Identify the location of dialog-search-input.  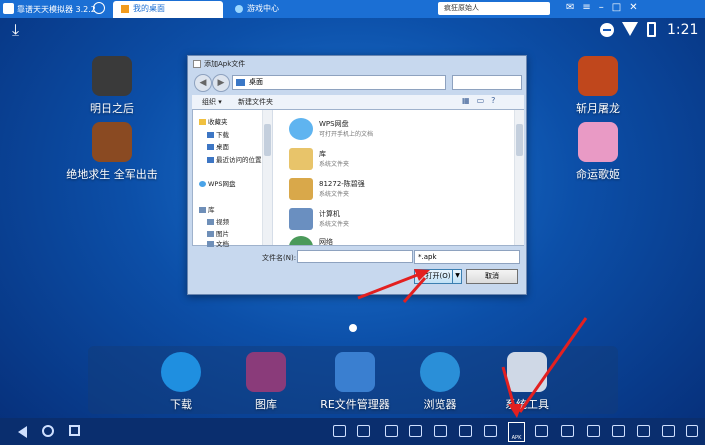
(487, 82).